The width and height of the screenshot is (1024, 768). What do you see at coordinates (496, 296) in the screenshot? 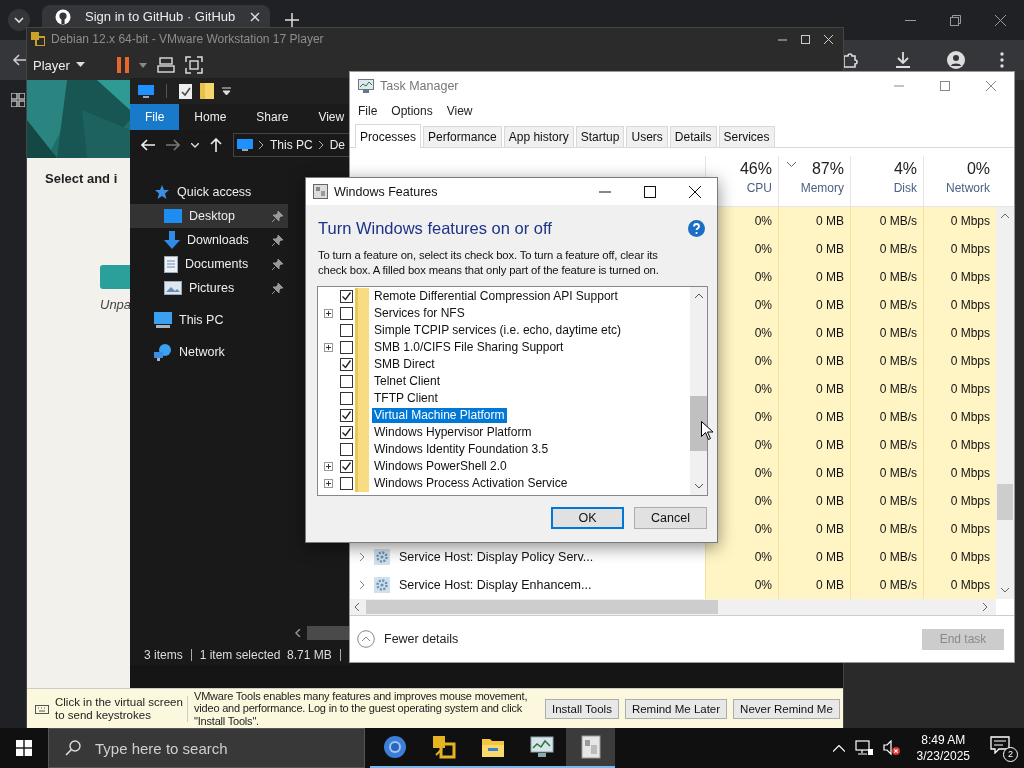
I see `feature-item: Remote Differential Compression API Support` at bounding box center [496, 296].